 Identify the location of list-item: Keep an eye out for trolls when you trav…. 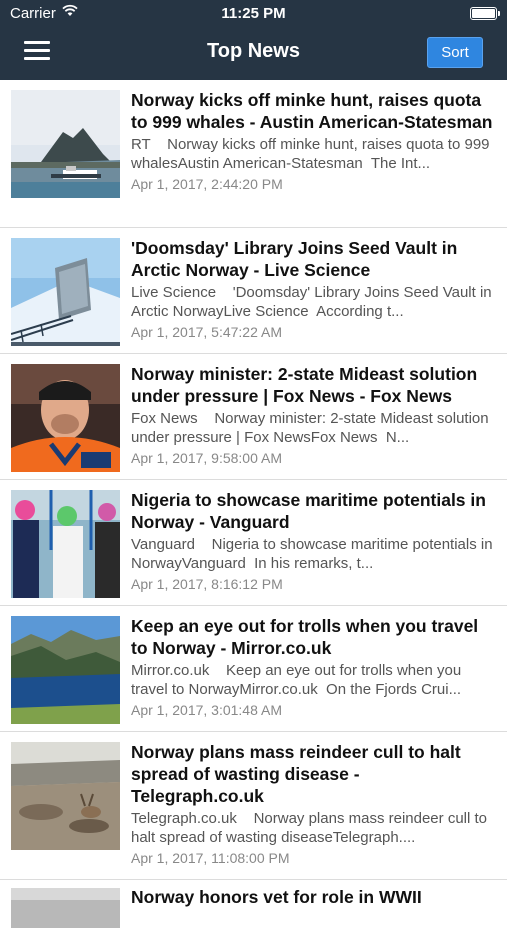
(253, 669).